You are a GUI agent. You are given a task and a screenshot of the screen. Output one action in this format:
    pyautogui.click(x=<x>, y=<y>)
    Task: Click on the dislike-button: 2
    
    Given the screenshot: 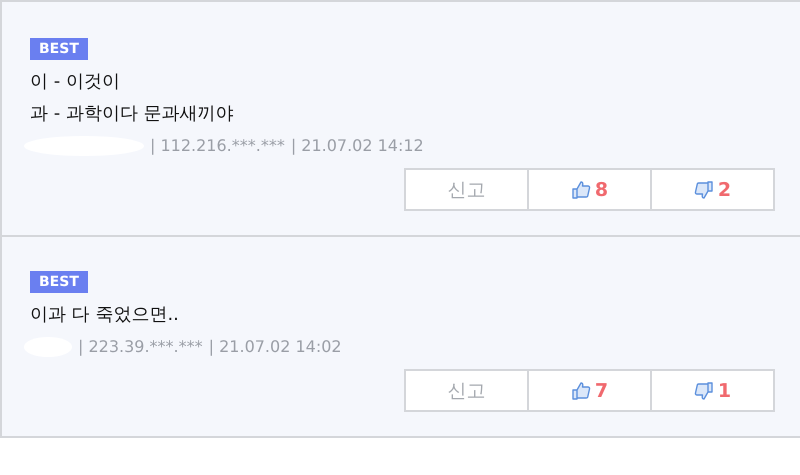 What is the action you would take?
    pyautogui.click(x=712, y=189)
    